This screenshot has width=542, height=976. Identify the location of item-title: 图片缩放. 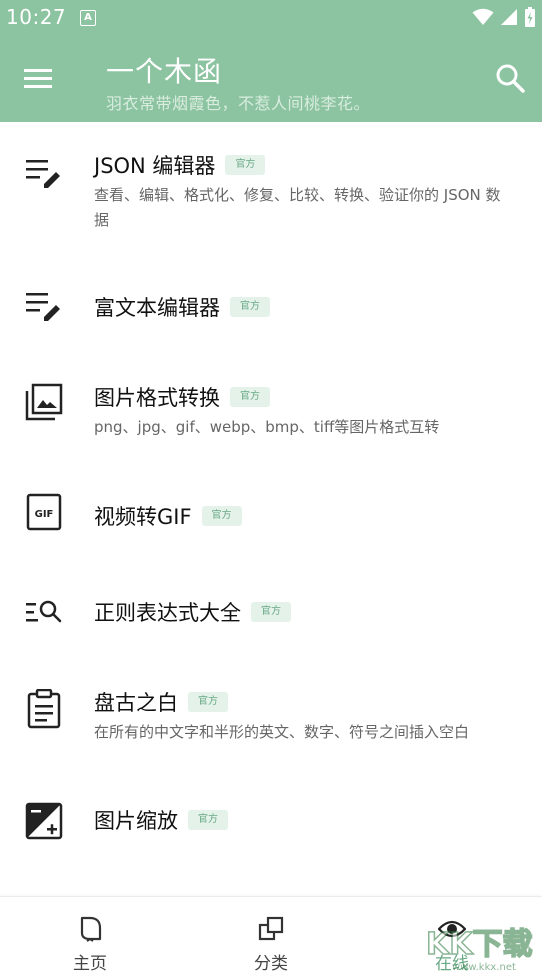
(136, 821).